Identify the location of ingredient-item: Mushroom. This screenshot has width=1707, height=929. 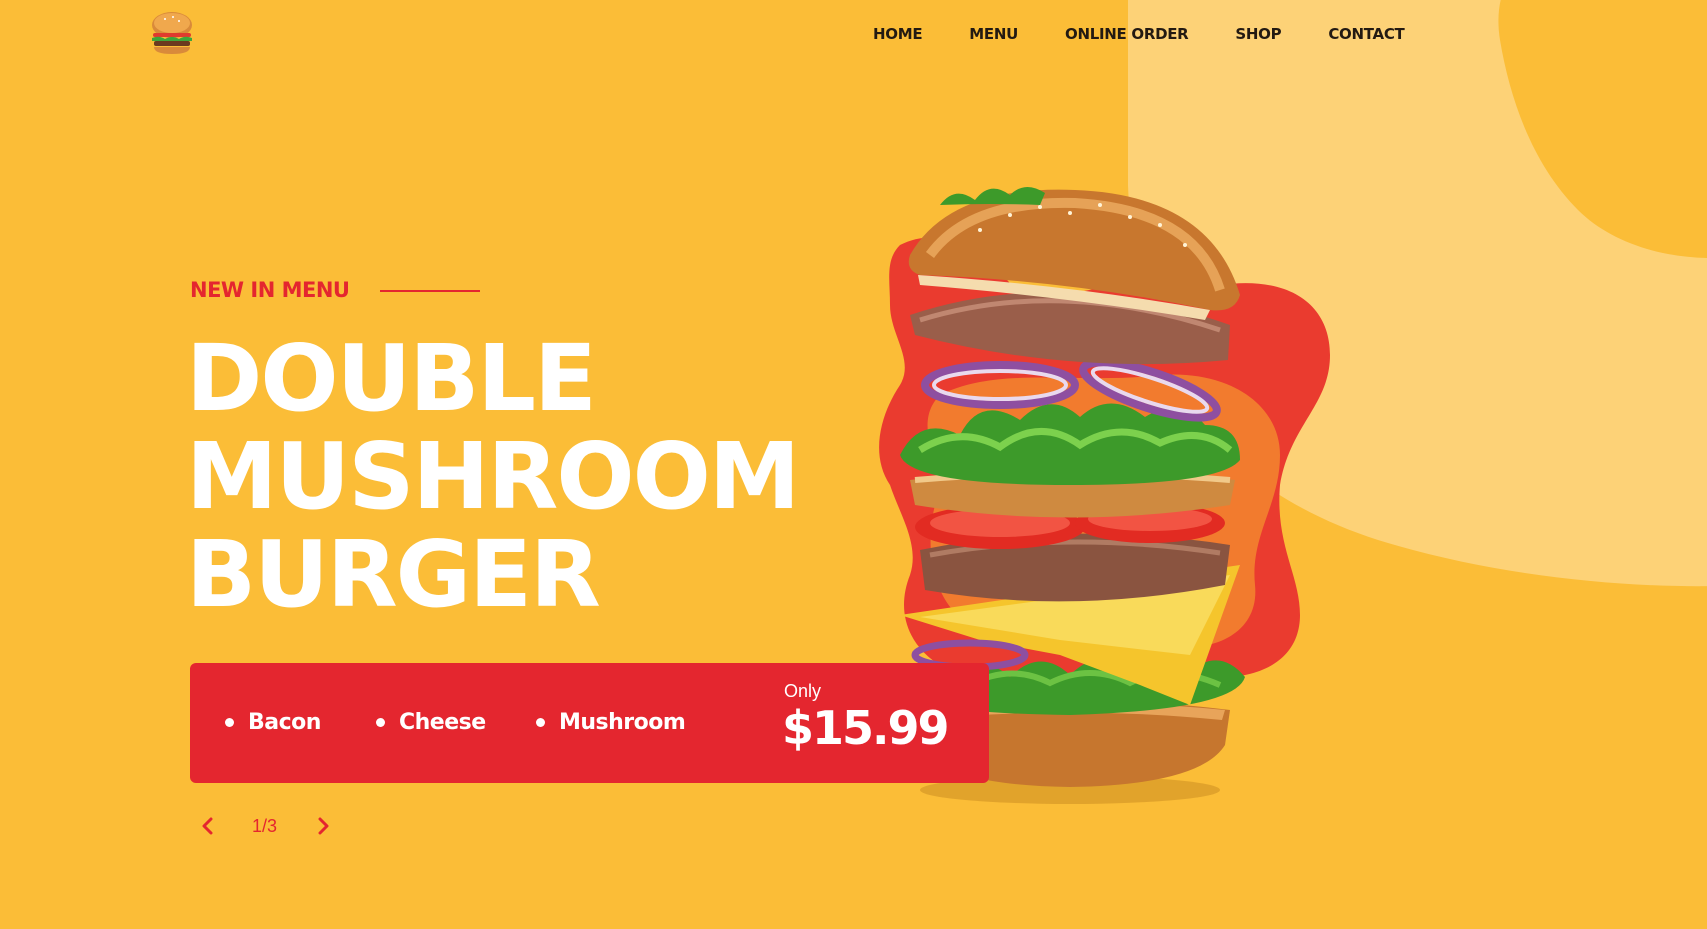
(611, 722).